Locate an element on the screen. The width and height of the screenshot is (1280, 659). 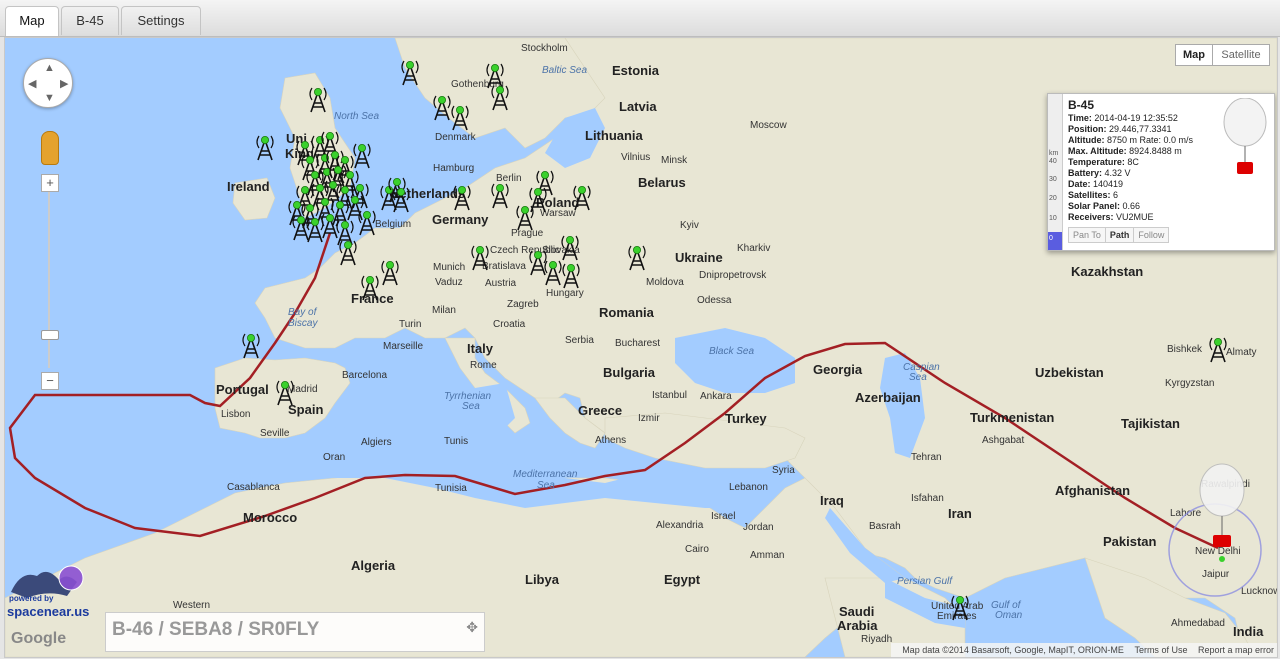
svg-text: Madrid is located at coordinates (302, 389).